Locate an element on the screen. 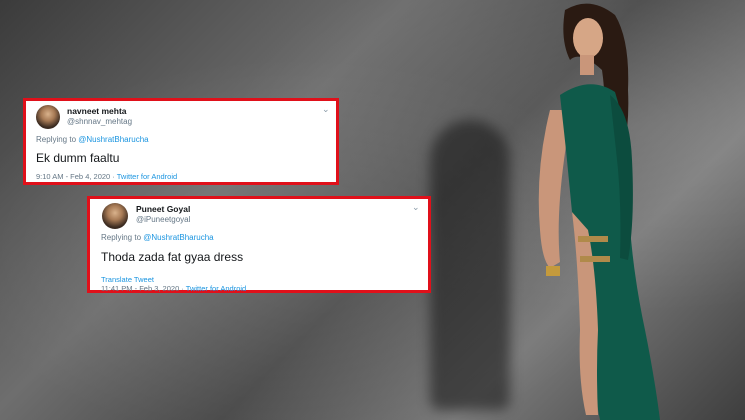 The image size is (745, 420). tweet-timestamp: 11:41 PM - Feb 3, 2020 · is located at coordinates (143, 288).